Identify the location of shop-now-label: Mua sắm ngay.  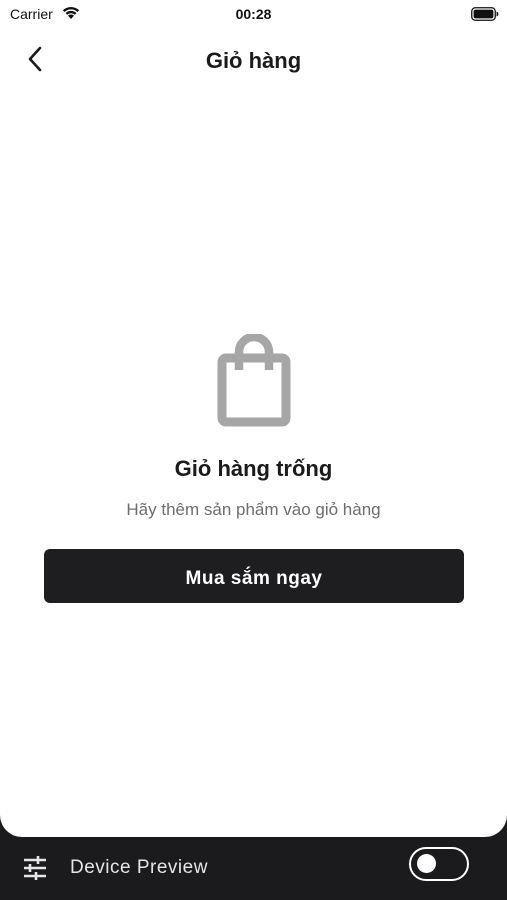
(254, 578).